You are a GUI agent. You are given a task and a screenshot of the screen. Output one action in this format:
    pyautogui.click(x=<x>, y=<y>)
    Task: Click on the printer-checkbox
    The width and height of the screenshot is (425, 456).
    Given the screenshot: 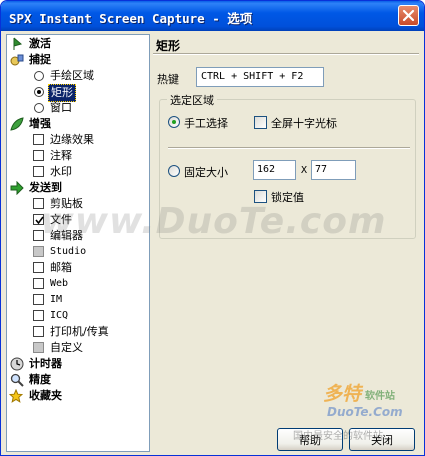 What is the action you would take?
    pyautogui.click(x=38, y=331)
    